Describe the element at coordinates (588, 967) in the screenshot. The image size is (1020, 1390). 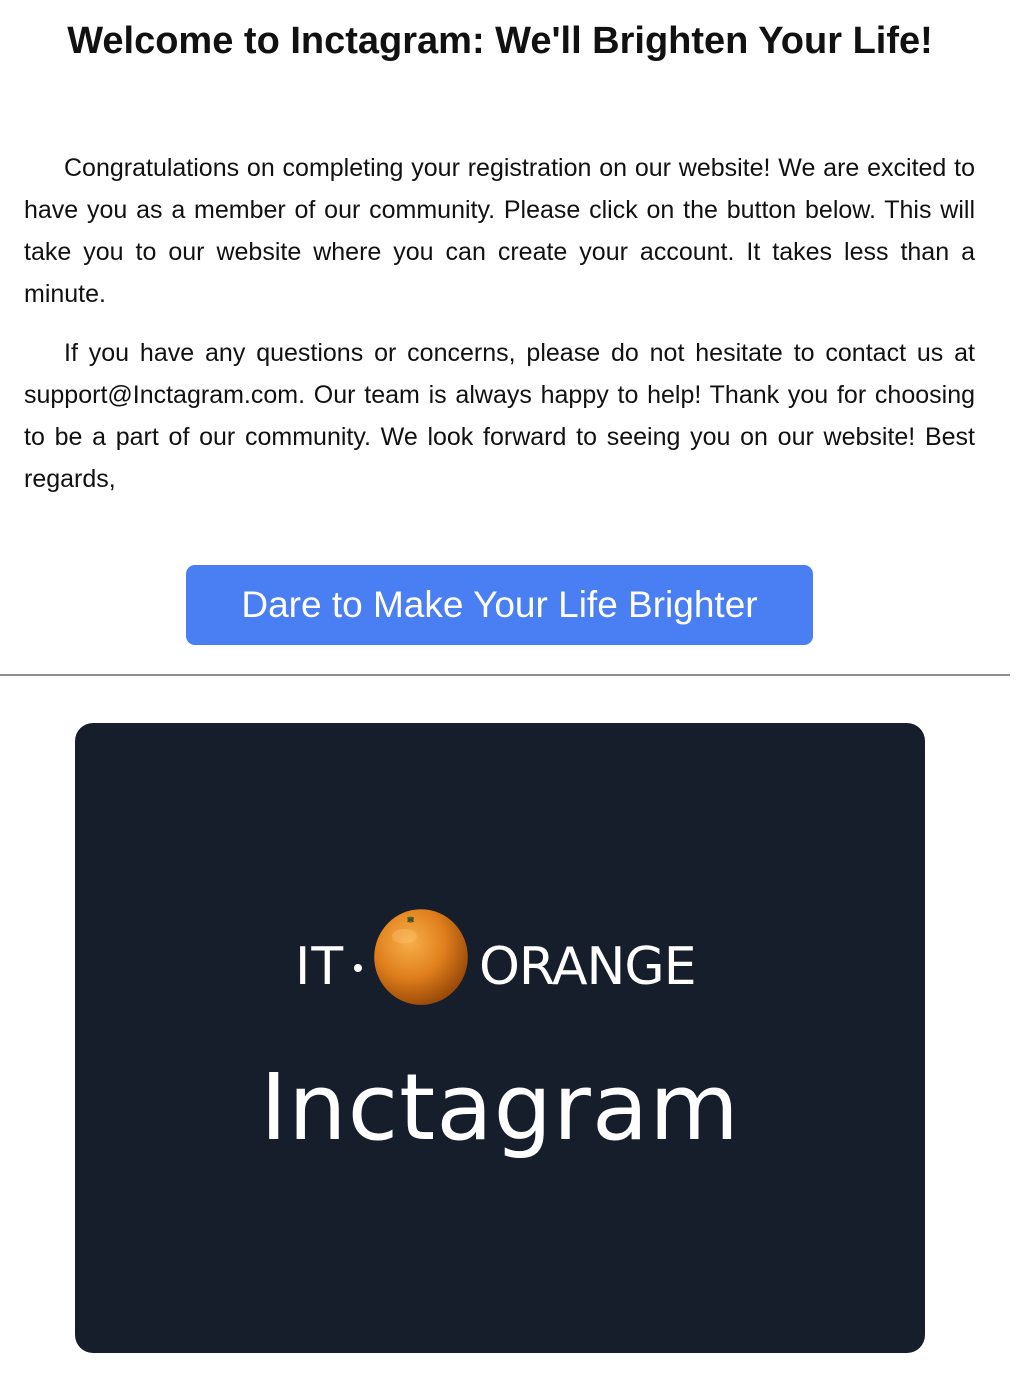
I see `logo-suffix: ORANGE` at that location.